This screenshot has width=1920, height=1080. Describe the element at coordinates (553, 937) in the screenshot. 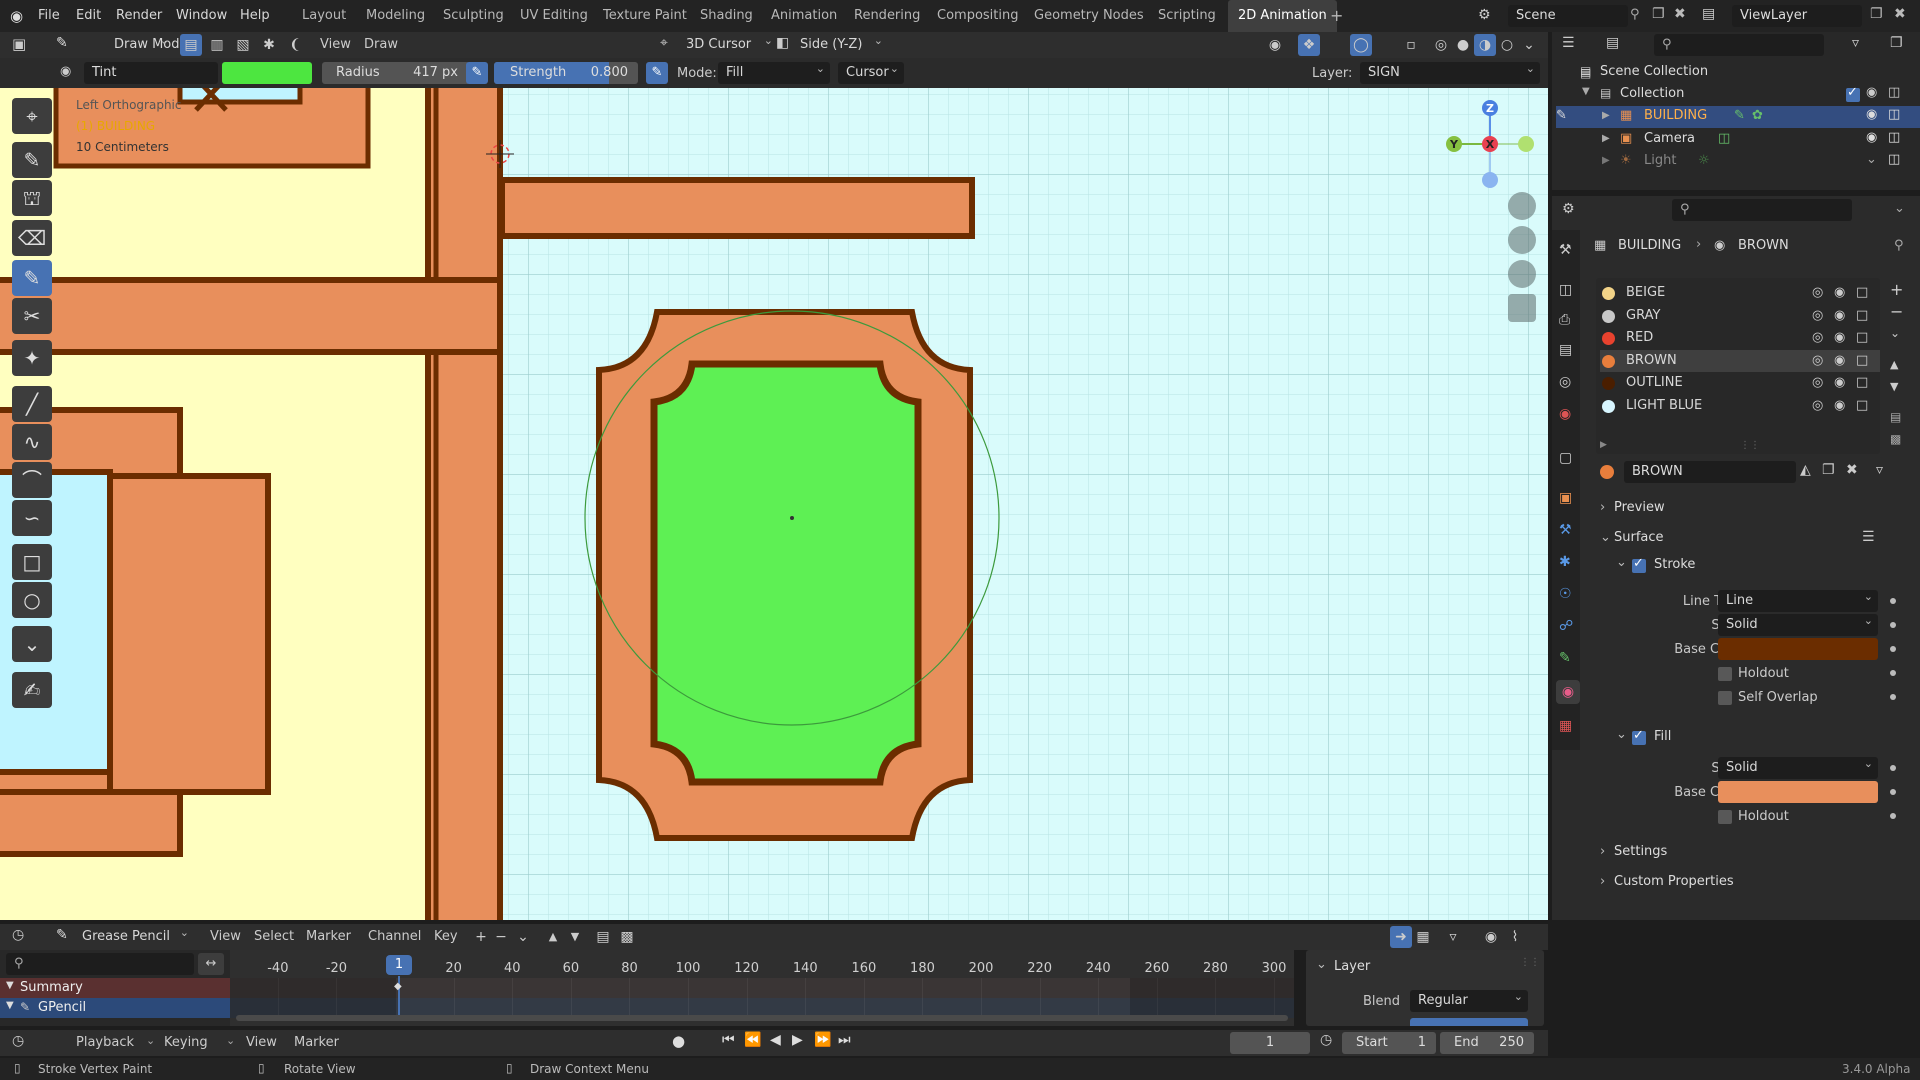

I see `layer-up-icon: ▲` at that location.